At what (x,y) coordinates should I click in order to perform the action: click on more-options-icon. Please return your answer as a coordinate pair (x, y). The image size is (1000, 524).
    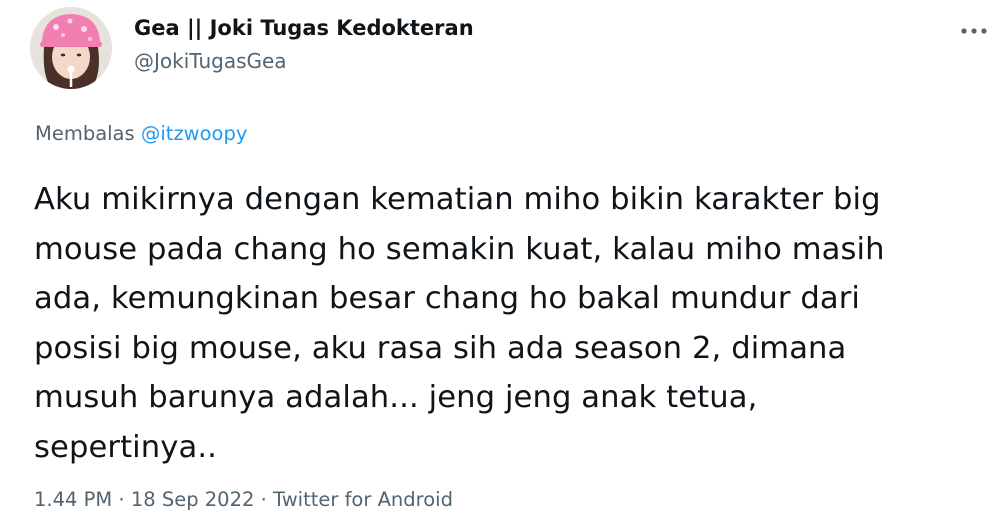
    Looking at the image, I should click on (974, 31).